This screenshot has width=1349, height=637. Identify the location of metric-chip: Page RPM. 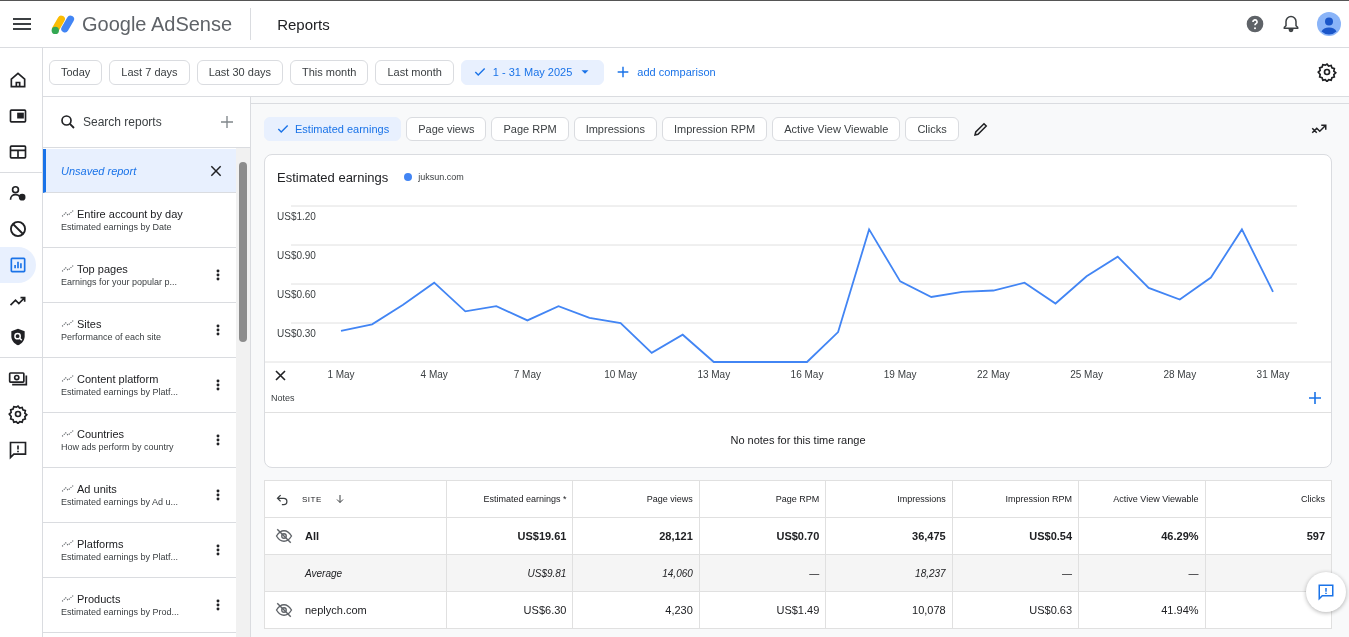
(530, 129).